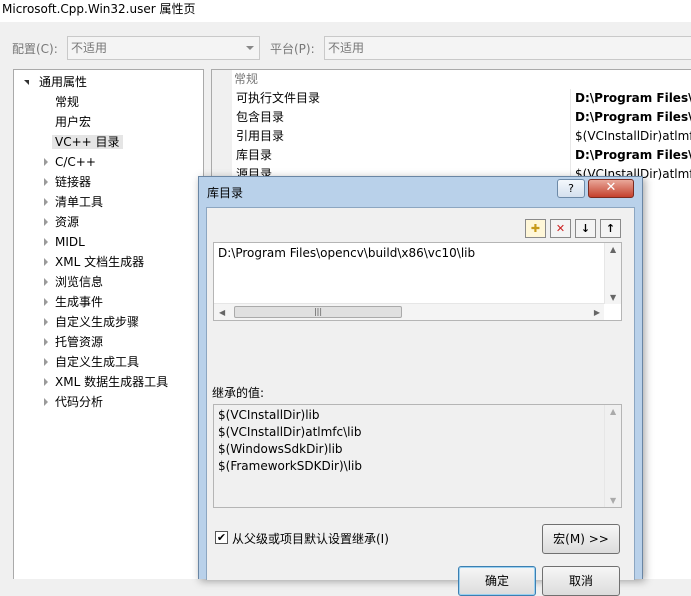 This screenshot has width=691, height=596. What do you see at coordinates (260, 136) in the screenshot?
I see `property-name: 引用目录` at bounding box center [260, 136].